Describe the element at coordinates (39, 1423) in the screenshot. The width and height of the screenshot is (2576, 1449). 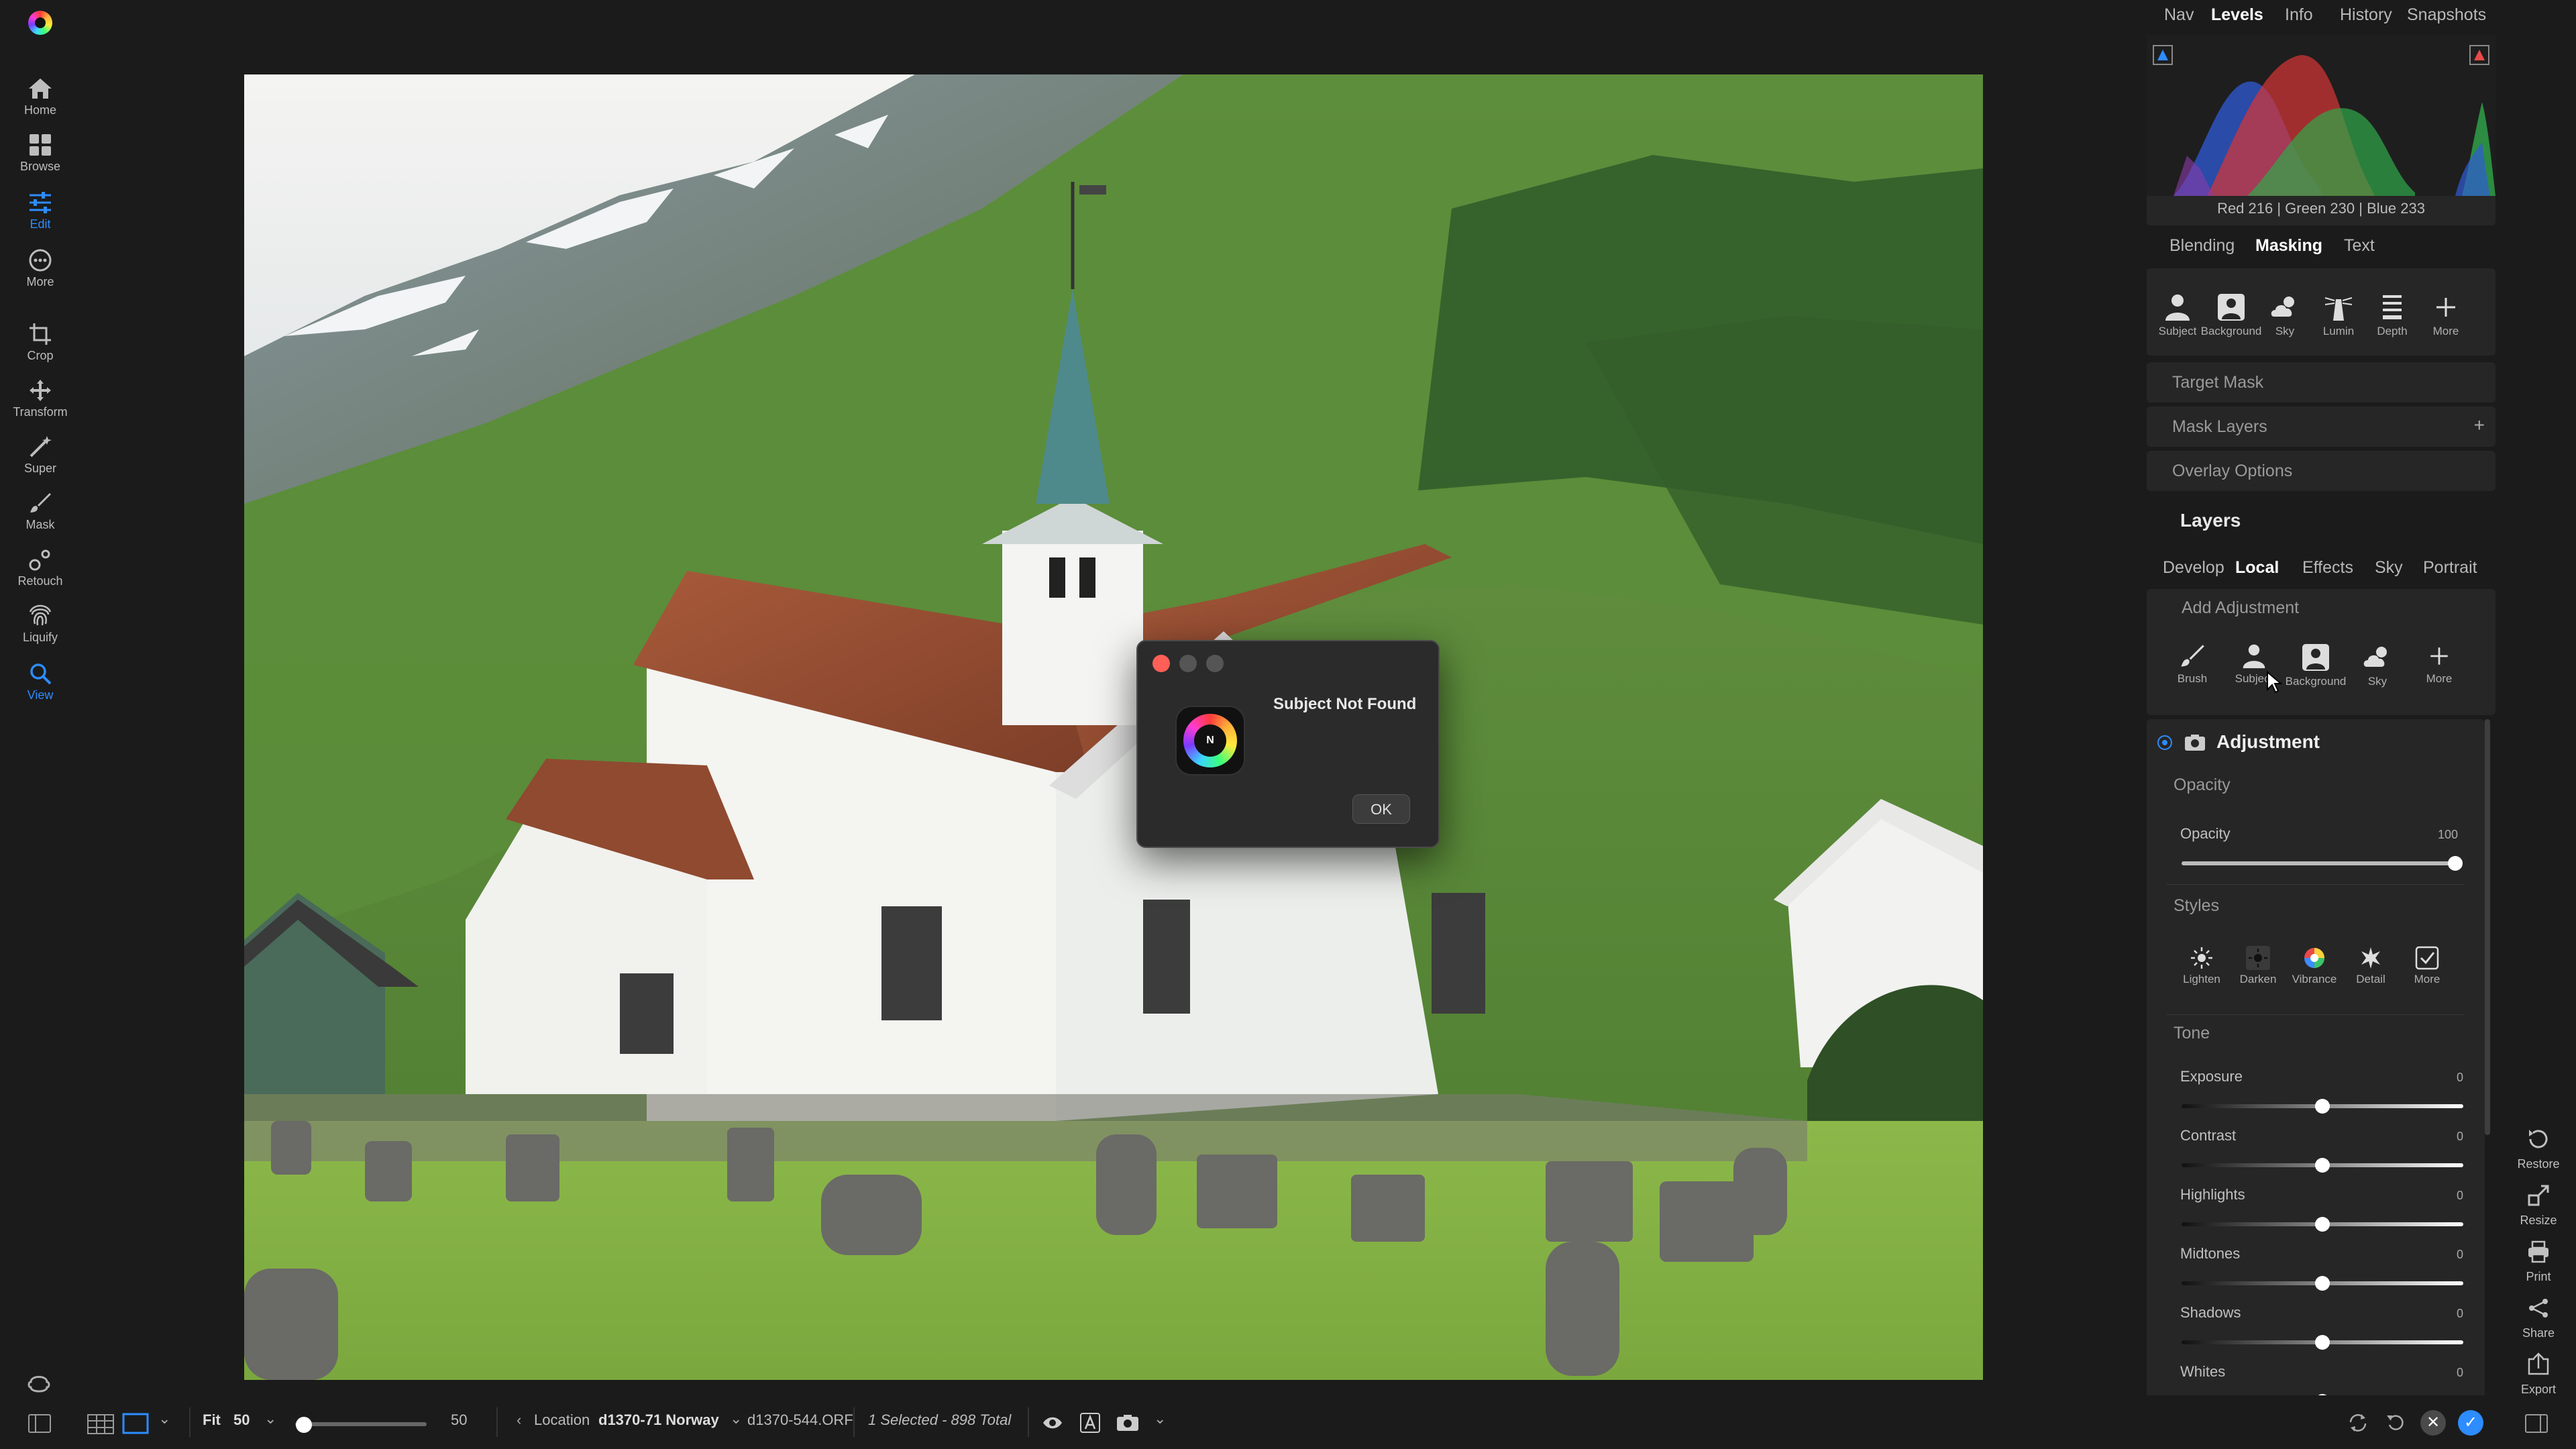
I see `sidebar-toggle-icon` at that location.